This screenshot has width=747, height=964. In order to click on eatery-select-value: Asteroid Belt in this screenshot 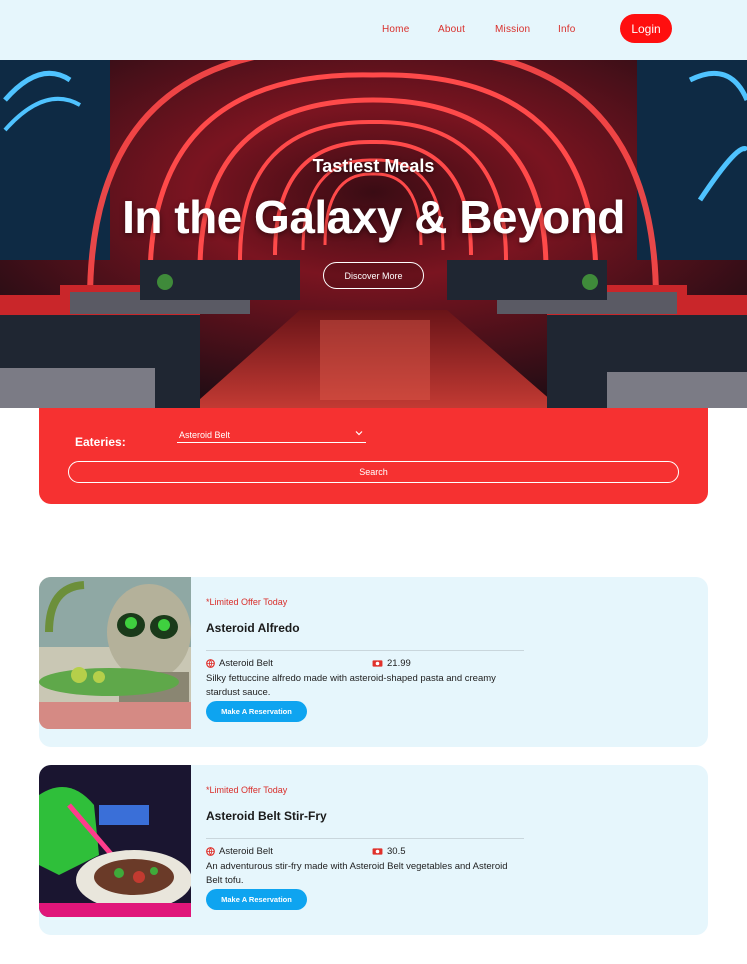, I will do `click(205, 435)`.